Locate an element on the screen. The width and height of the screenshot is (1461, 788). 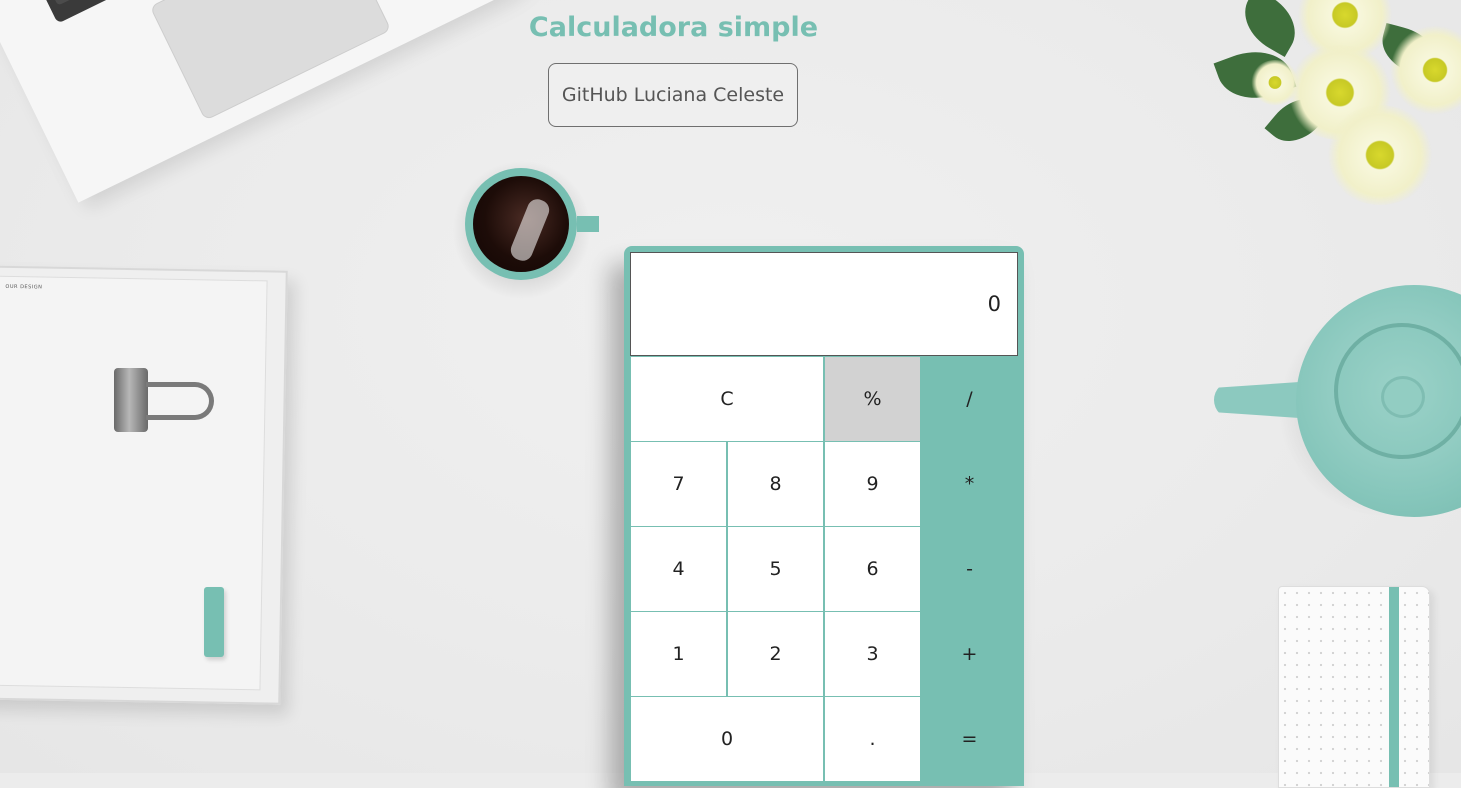
add-key: + is located at coordinates (969, 654).